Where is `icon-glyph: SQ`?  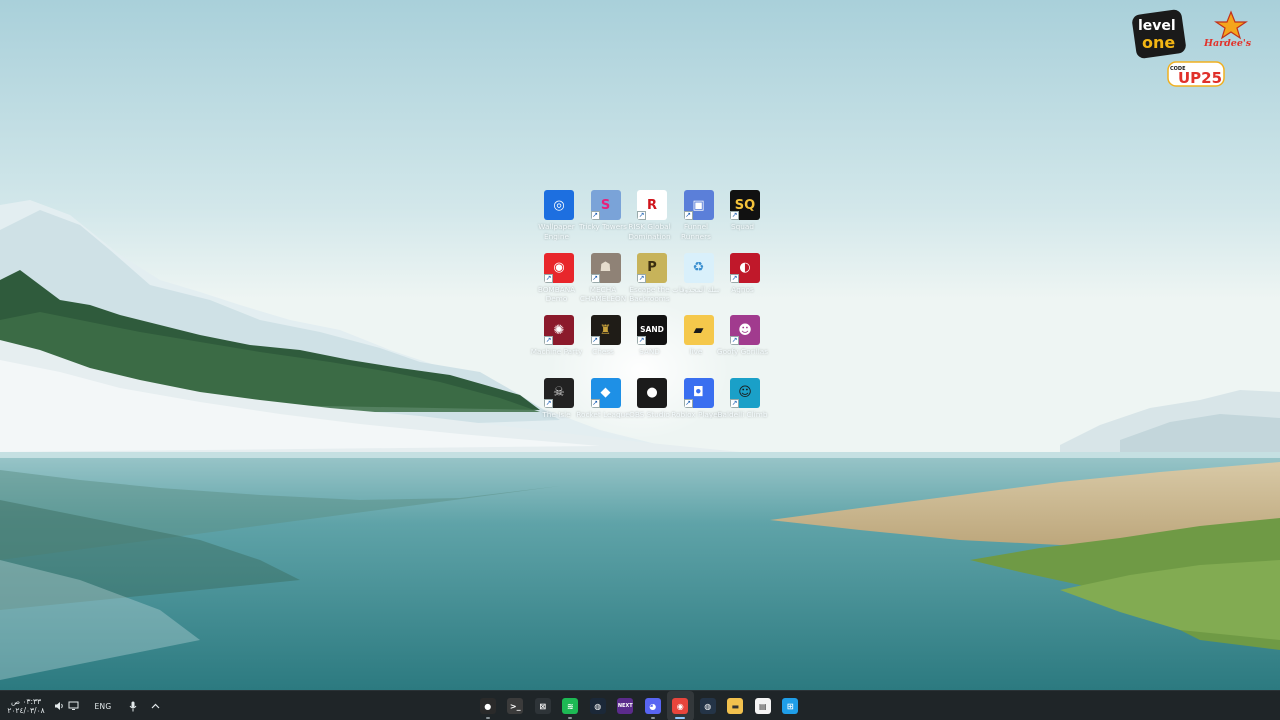 icon-glyph: SQ is located at coordinates (745, 205).